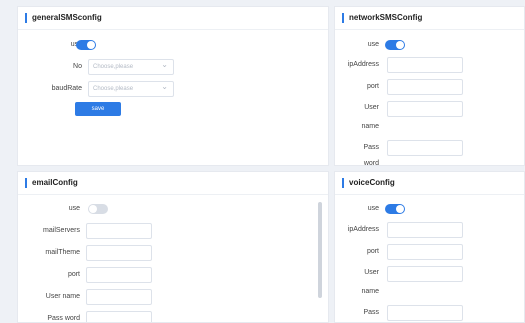  Describe the element at coordinates (371, 312) in the screenshot. I see `password-label: Pass` at that location.